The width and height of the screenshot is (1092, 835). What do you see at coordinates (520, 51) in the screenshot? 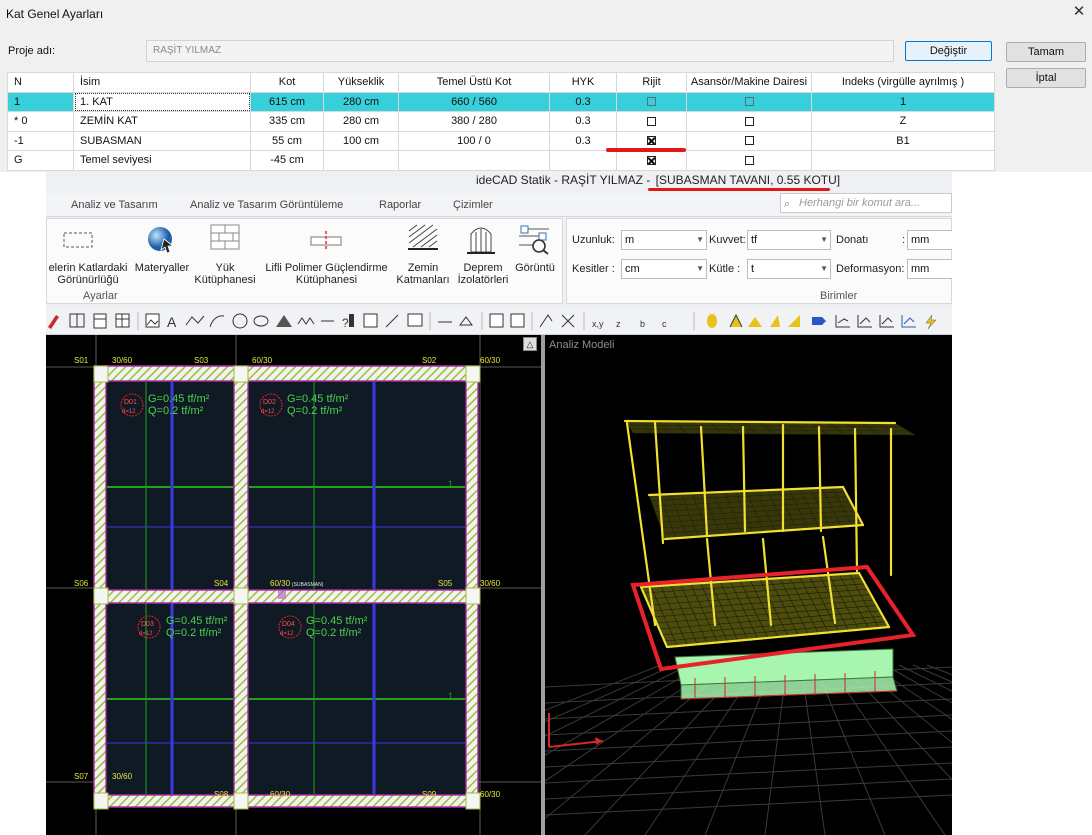
I see `project-name-field: RAŞİT YILMAZ` at bounding box center [520, 51].